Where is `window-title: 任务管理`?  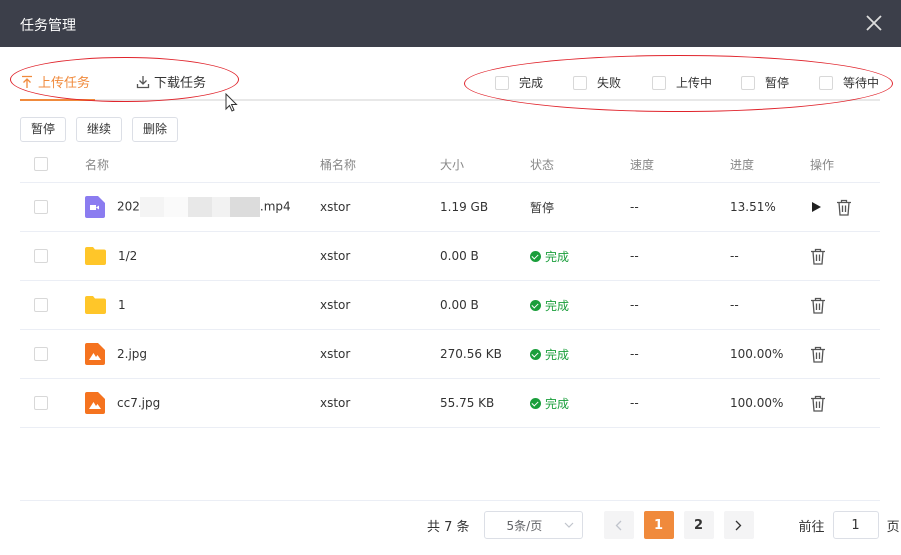 window-title: 任务管理 is located at coordinates (48, 26).